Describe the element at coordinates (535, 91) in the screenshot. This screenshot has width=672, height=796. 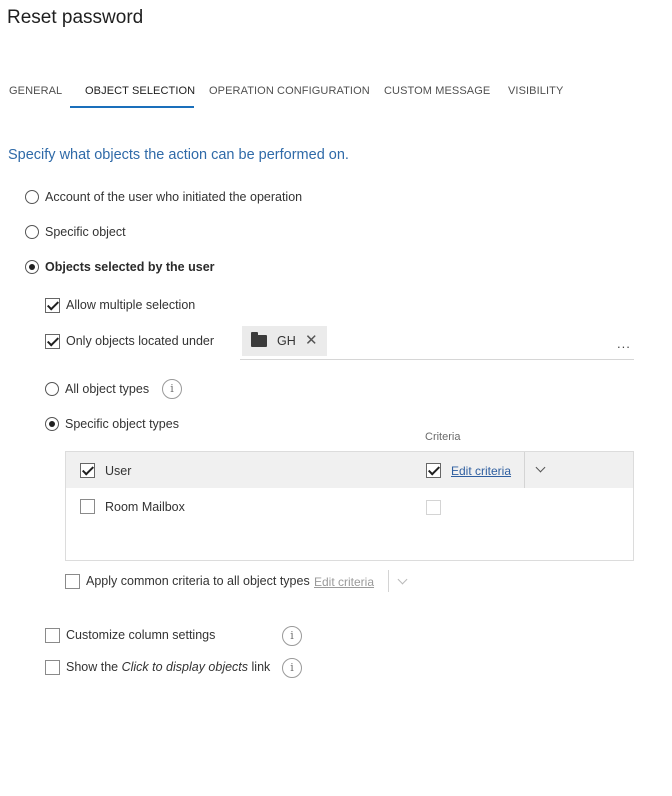
I see `tab-visibility: VISIBILITY` at that location.